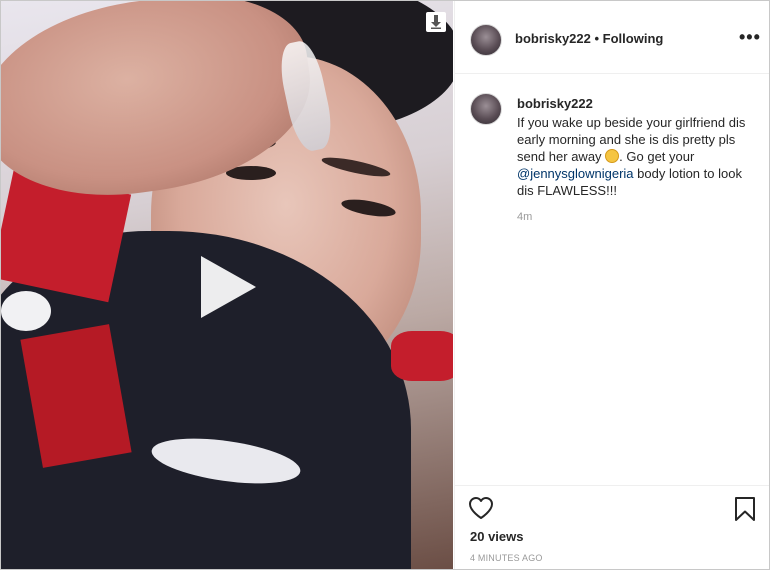 This screenshot has width=770, height=570. Describe the element at coordinates (506, 558) in the screenshot. I see `post-timestamp: 4 MINUTES AGO` at that location.